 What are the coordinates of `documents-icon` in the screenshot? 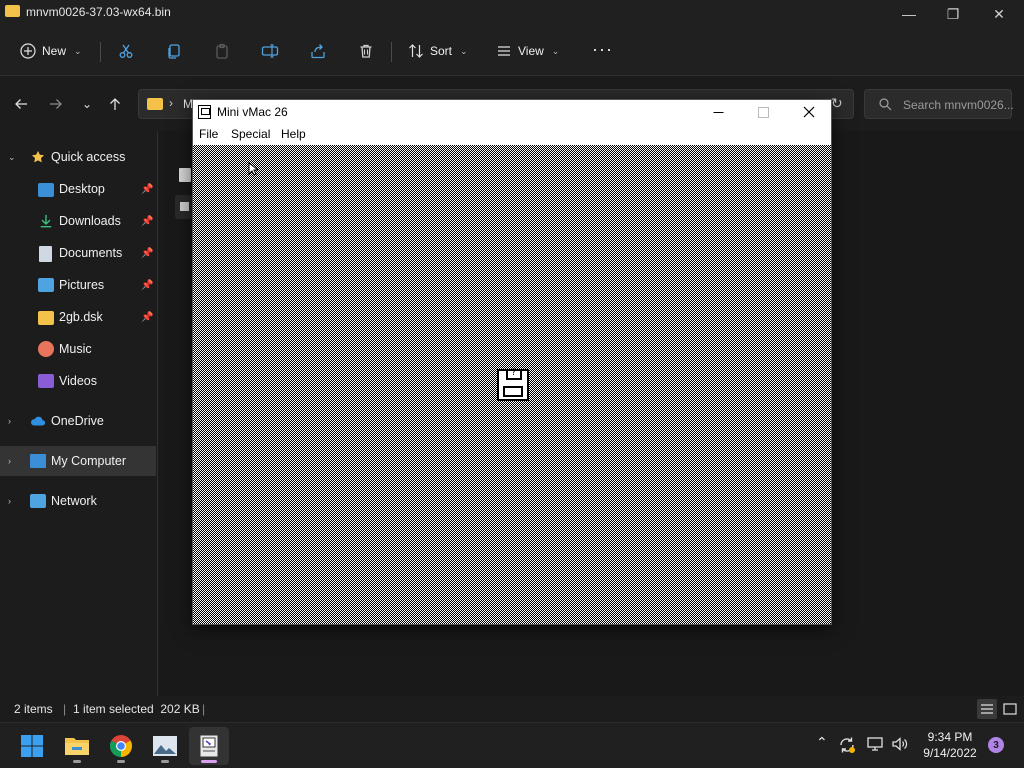 It's located at (45, 254).